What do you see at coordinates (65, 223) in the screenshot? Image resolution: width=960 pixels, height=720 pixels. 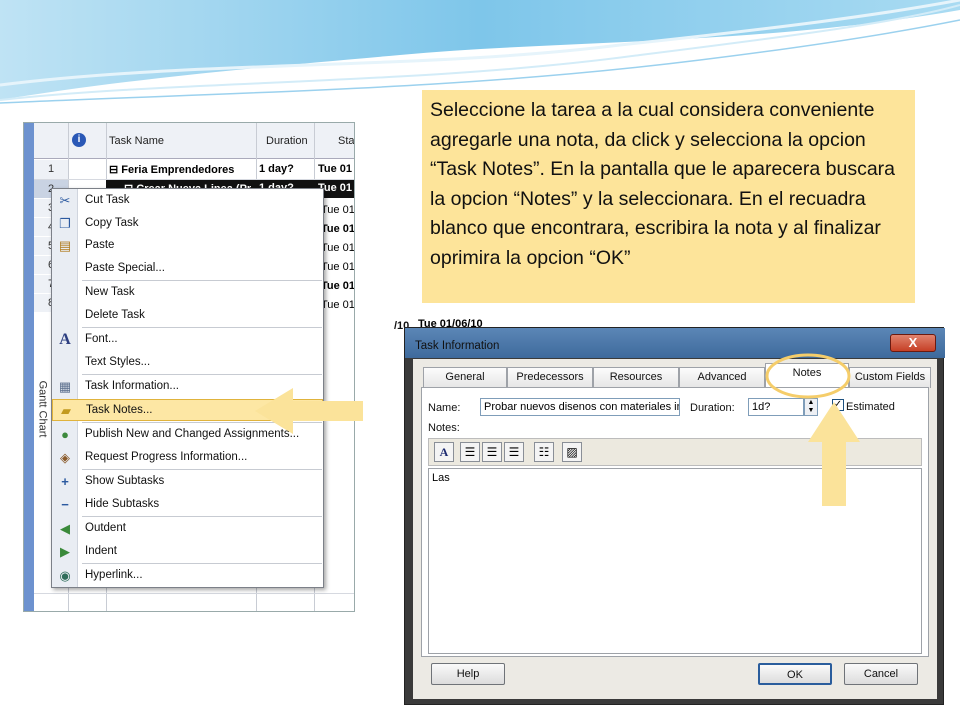 I see `copy-icon: ❐` at bounding box center [65, 223].